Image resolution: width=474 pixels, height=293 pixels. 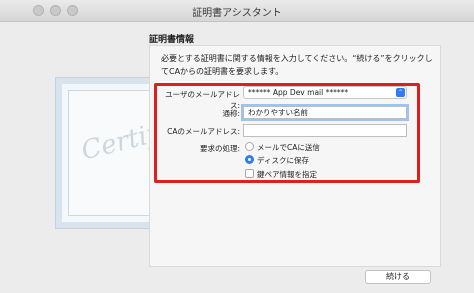 I want to click on keypair-label: 鍵ペア情報を指定, so click(x=287, y=174).